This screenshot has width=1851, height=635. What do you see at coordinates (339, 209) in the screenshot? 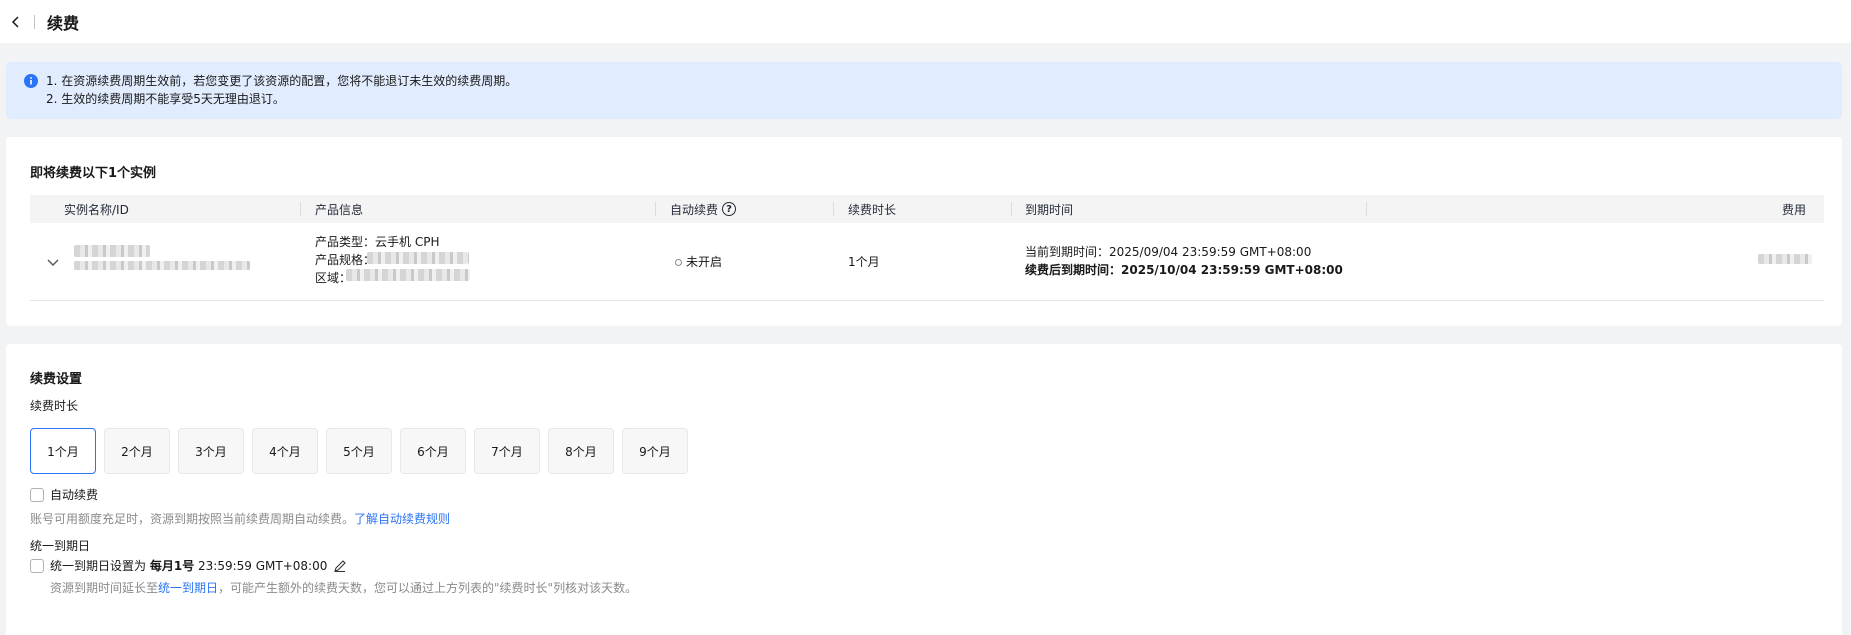
I see `col-product-info: 产品信息` at bounding box center [339, 209].